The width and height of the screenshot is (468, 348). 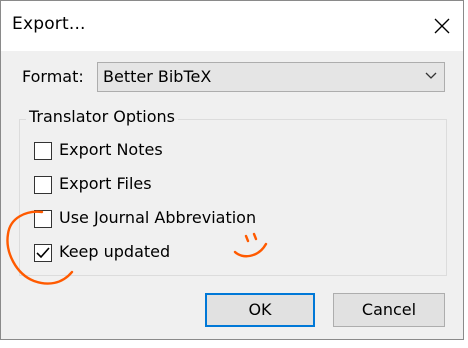 What do you see at coordinates (250, 245) in the screenshot?
I see `annotation-smiley-mark` at bounding box center [250, 245].